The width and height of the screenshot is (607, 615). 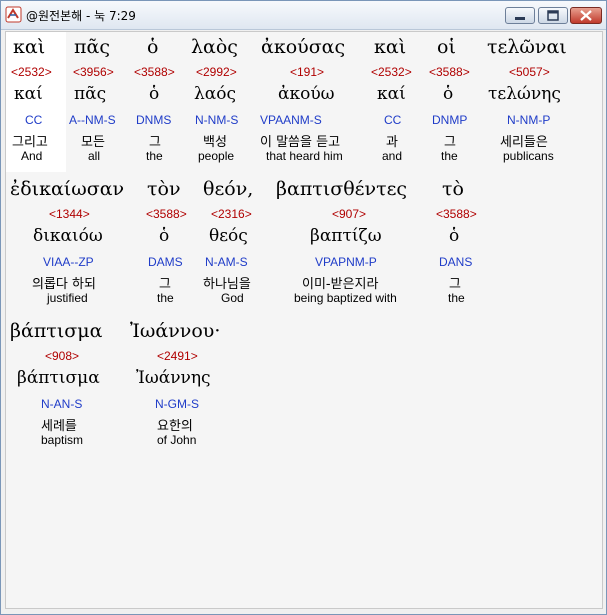 What do you see at coordinates (304, 156) in the screenshot?
I see `english-gloss: that heard him` at bounding box center [304, 156].